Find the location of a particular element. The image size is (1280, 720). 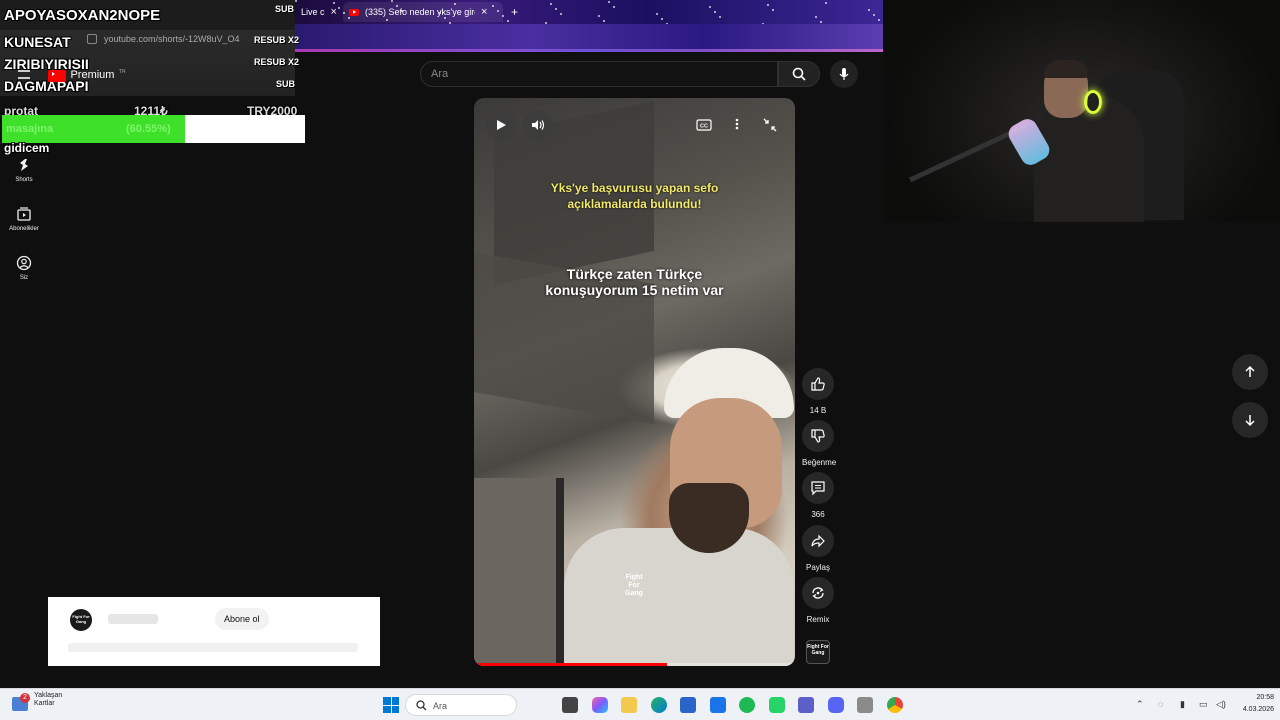

app-icon is located at coordinates (865, 705).